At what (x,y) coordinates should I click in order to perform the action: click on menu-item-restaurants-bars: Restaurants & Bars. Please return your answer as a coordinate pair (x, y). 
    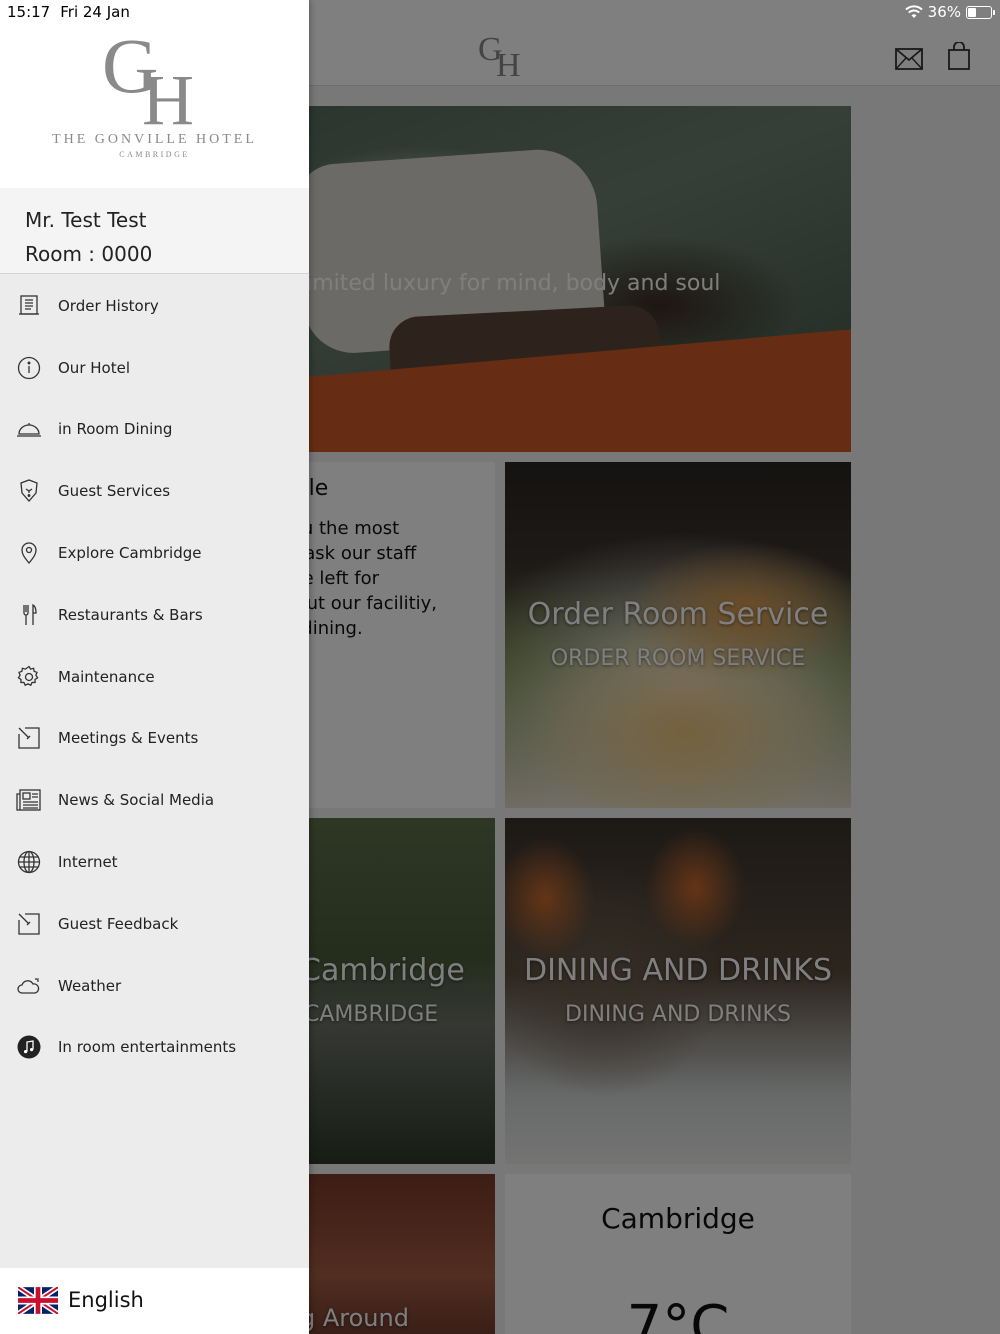
    Looking at the image, I should click on (154, 615).